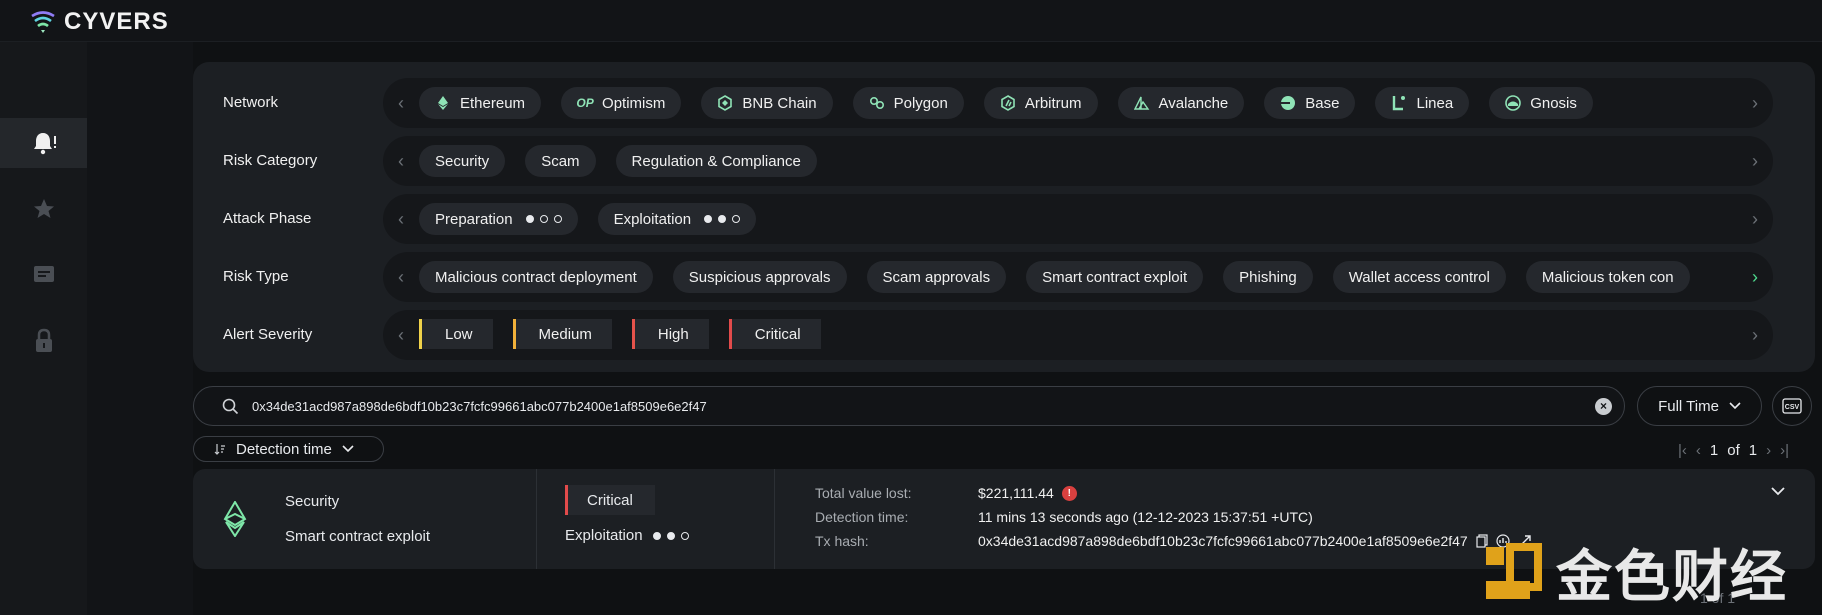 The width and height of the screenshot is (1822, 615). What do you see at coordinates (1714, 450) in the screenshot?
I see `current-page: 1` at bounding box center [1714, 450].